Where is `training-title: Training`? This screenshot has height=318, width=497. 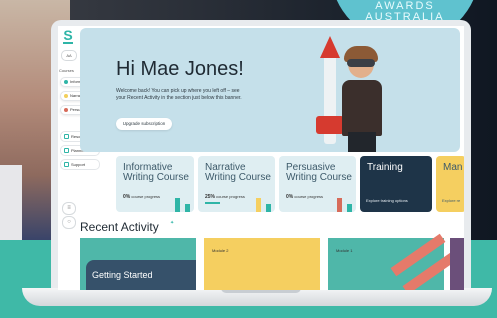 training-title: Training is located at coordinates (385, 167).